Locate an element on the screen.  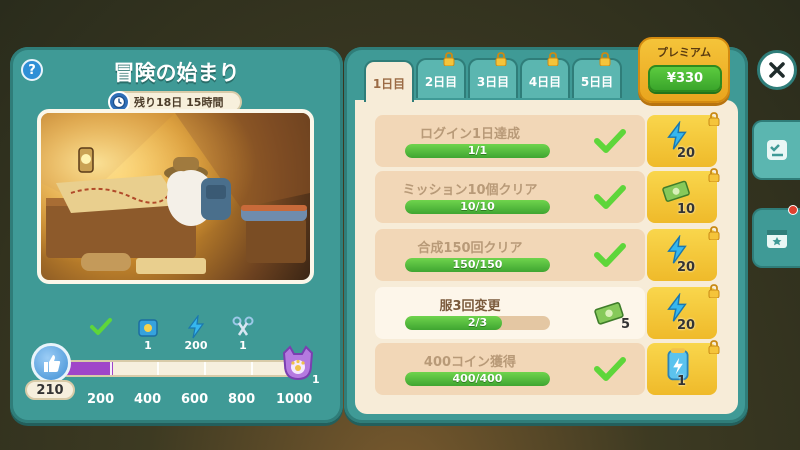
event-progress-bar is located at coordinates (179, 368).